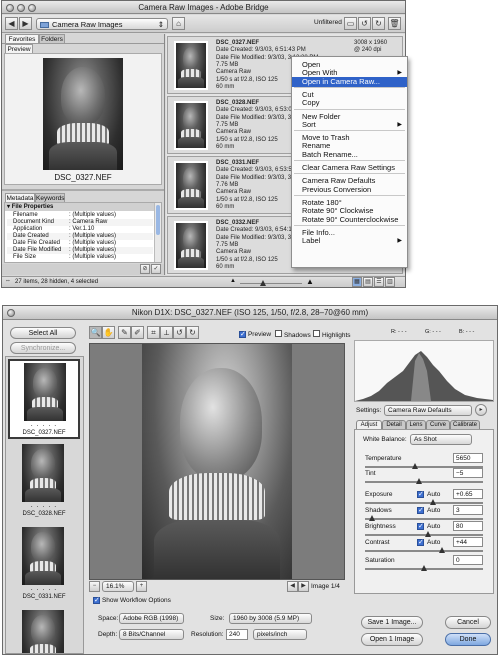  I want to click on slider-value-field: −5, so click(468, 473).